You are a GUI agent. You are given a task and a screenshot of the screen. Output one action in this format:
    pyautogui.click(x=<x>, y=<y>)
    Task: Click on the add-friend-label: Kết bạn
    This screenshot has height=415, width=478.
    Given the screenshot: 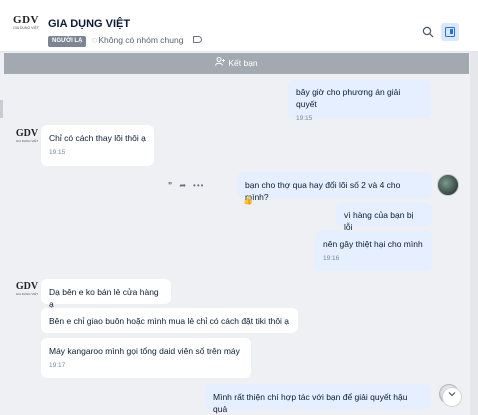 What is the action you would take?
    pyautogui.click(x=243, y=63)
    